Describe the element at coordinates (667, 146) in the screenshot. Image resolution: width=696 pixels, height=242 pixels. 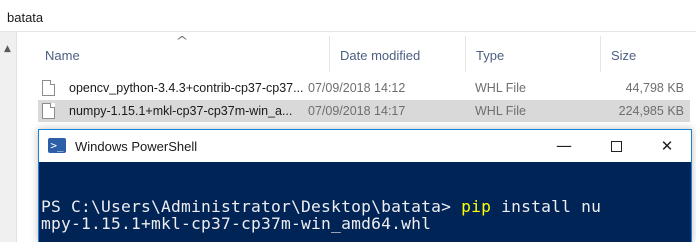
I see `close-icon: ✕` at that location.